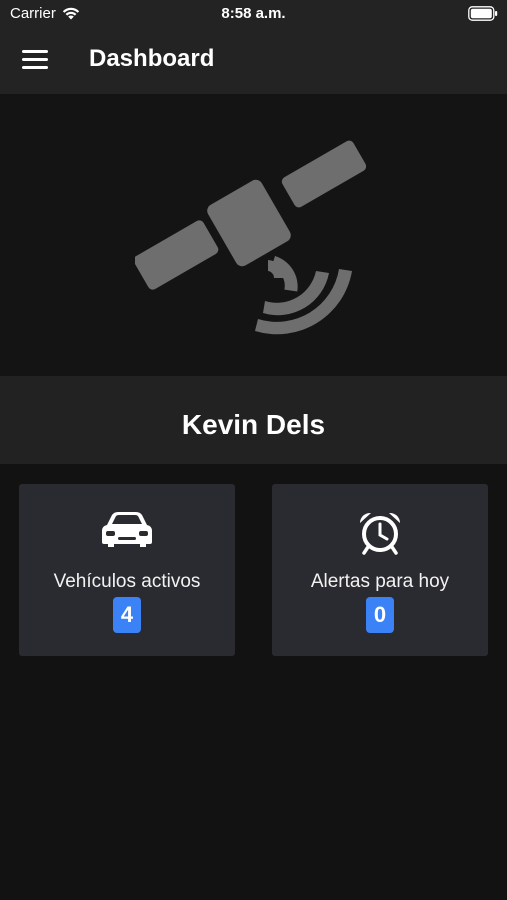 This screenshot has width=507, height=900. Describe the element at coordinates (127, 529) in the screenshot. I see `car-icon` at that location.